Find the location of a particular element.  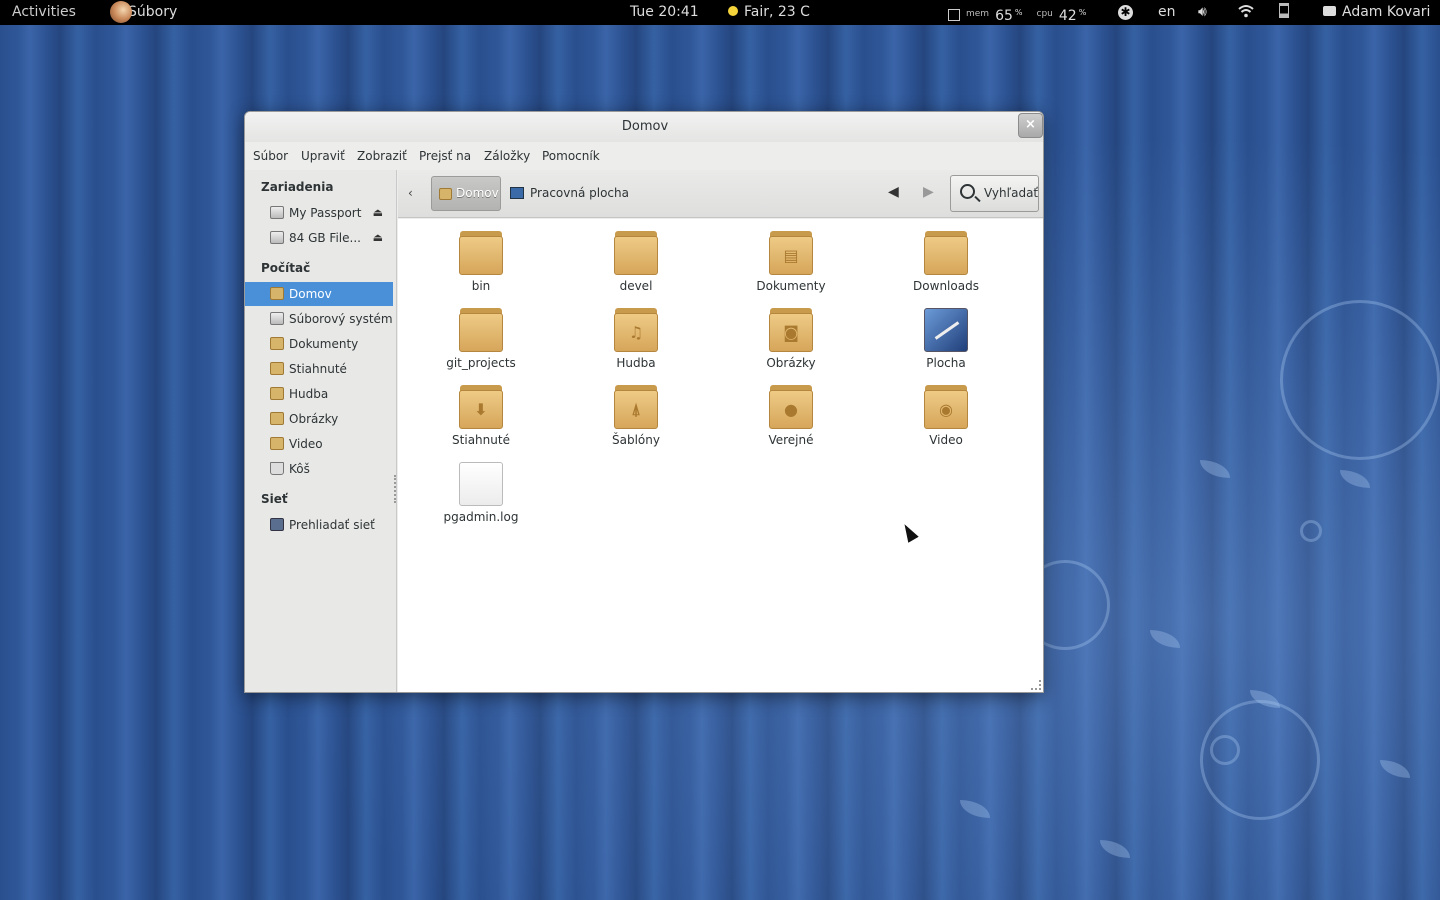

breadcrumb-label: Pracovná plocha is located at coordinates (579, 193).